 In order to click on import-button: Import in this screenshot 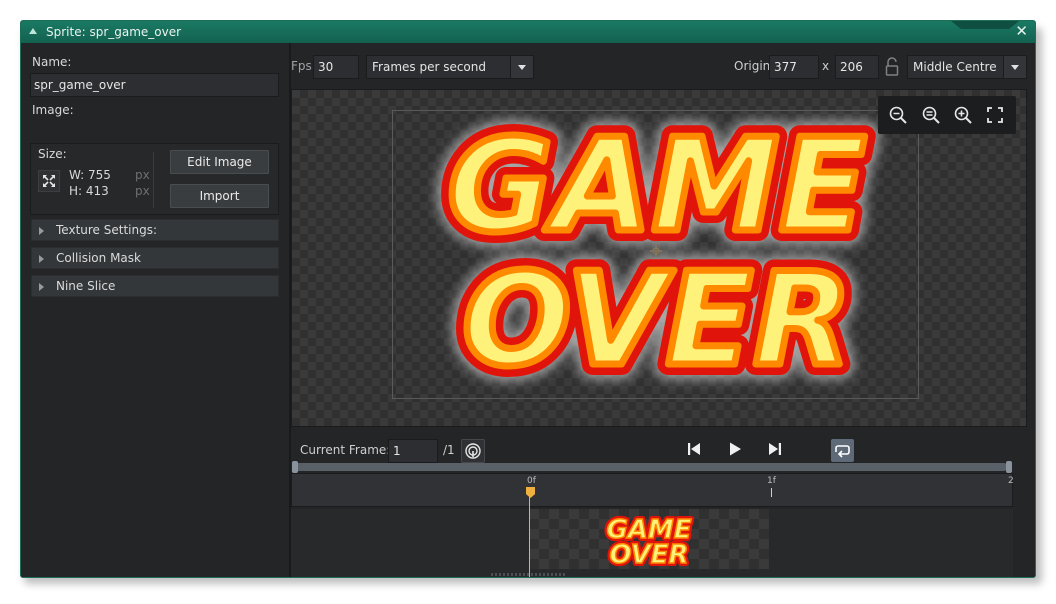, I will do `click(219, 196)`.